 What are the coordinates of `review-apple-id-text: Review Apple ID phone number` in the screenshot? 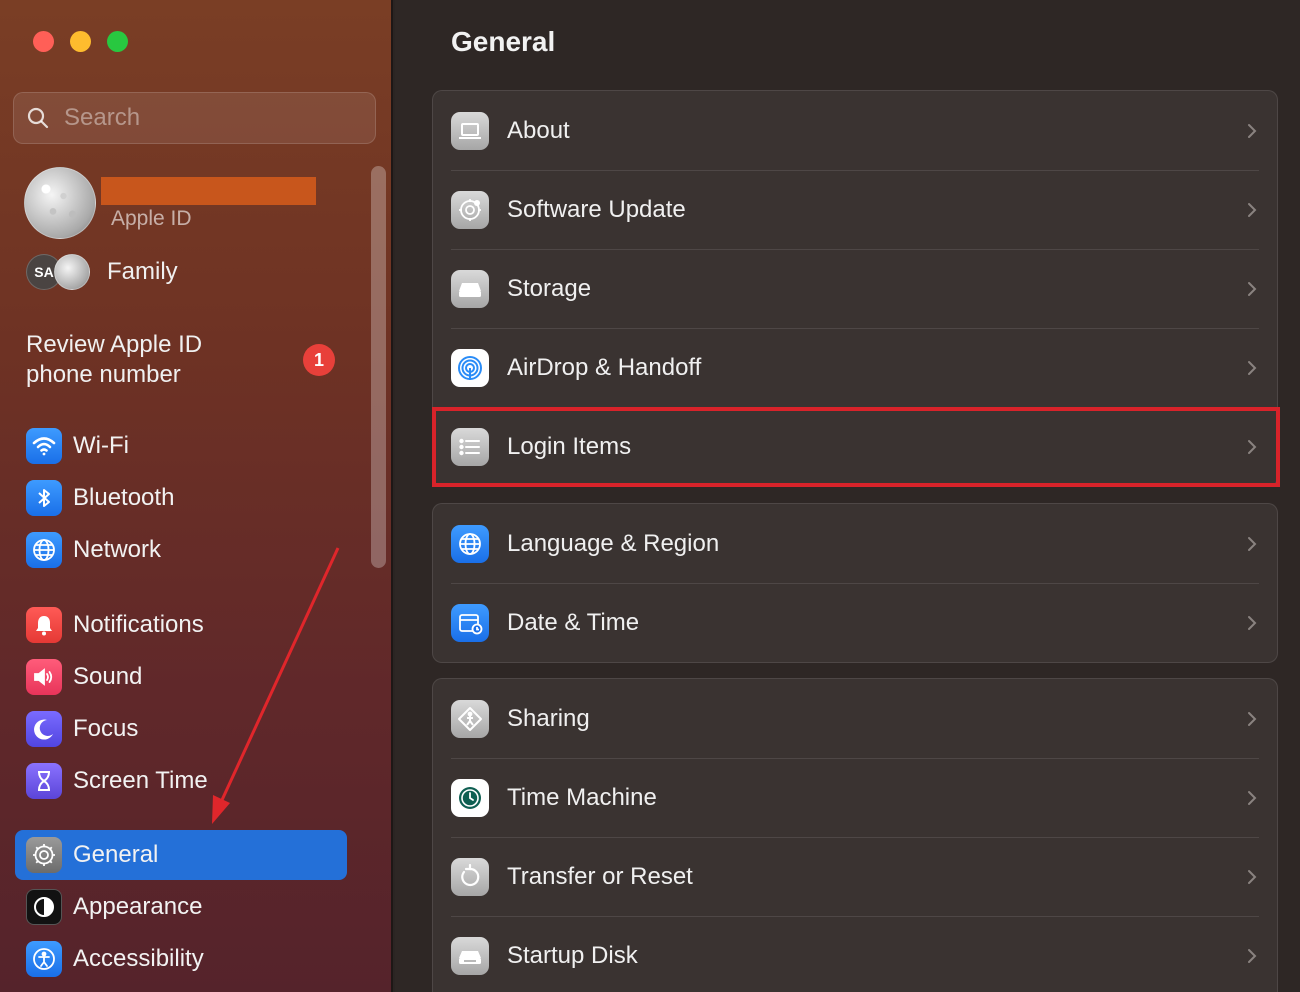 It's located at (114, 359).